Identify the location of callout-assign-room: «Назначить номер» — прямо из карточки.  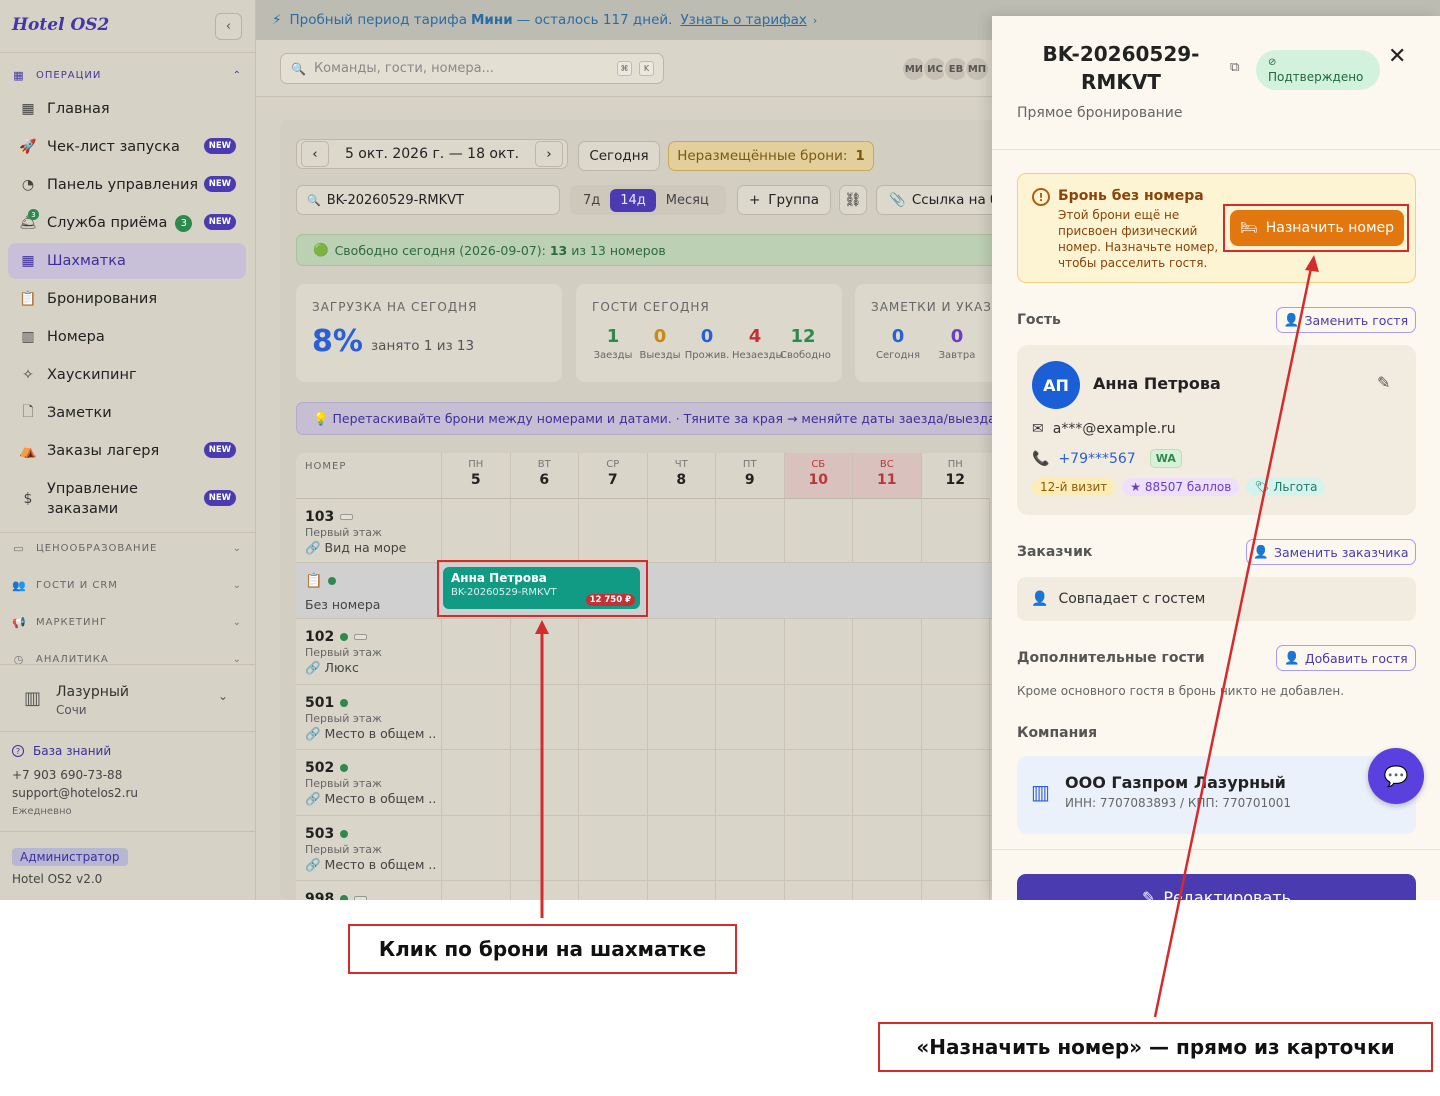
(1155, 1047).